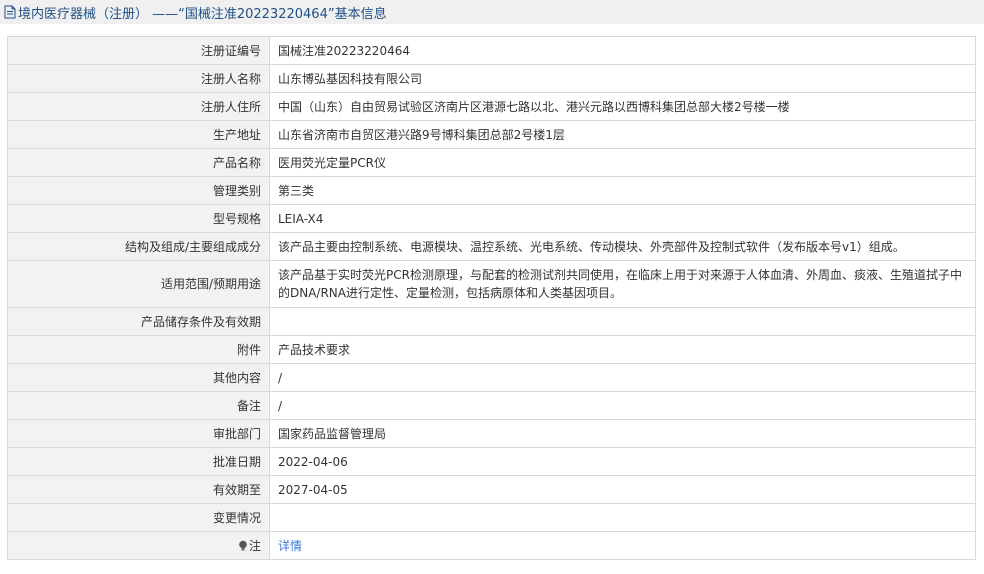 The width and height of the screenshot is (984, 574). Describe the element at coordinates (254, 545) in the screenshot. I see `note-label: 注` at that location.